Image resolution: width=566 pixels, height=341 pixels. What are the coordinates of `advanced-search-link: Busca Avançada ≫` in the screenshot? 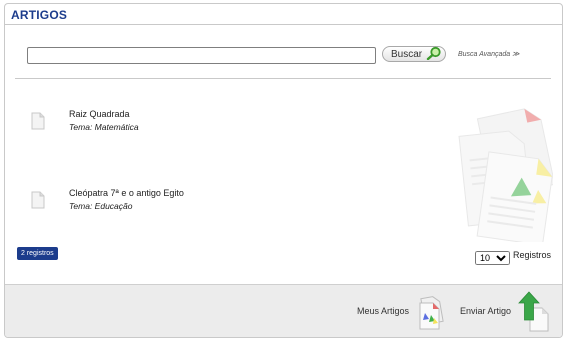 It's located at (488, 54).